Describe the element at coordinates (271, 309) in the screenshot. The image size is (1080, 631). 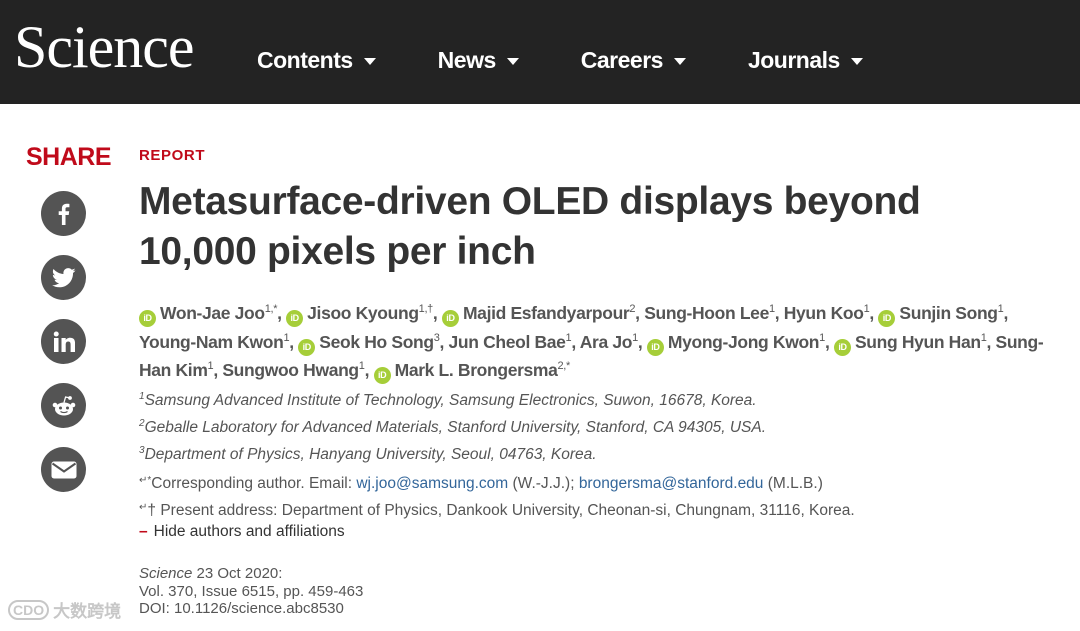
I see `author-sup: 1,*` at that location.